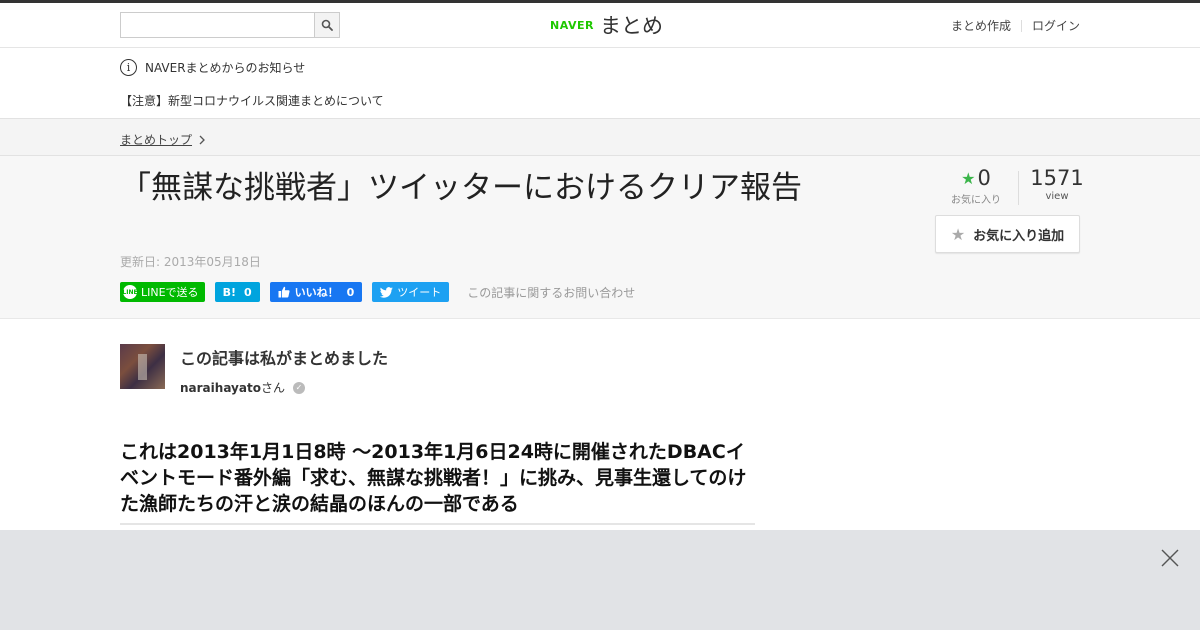  Describe the element at coordinates (1056, 25) in the screenshot. I see `login-link: ログイン` at that location.